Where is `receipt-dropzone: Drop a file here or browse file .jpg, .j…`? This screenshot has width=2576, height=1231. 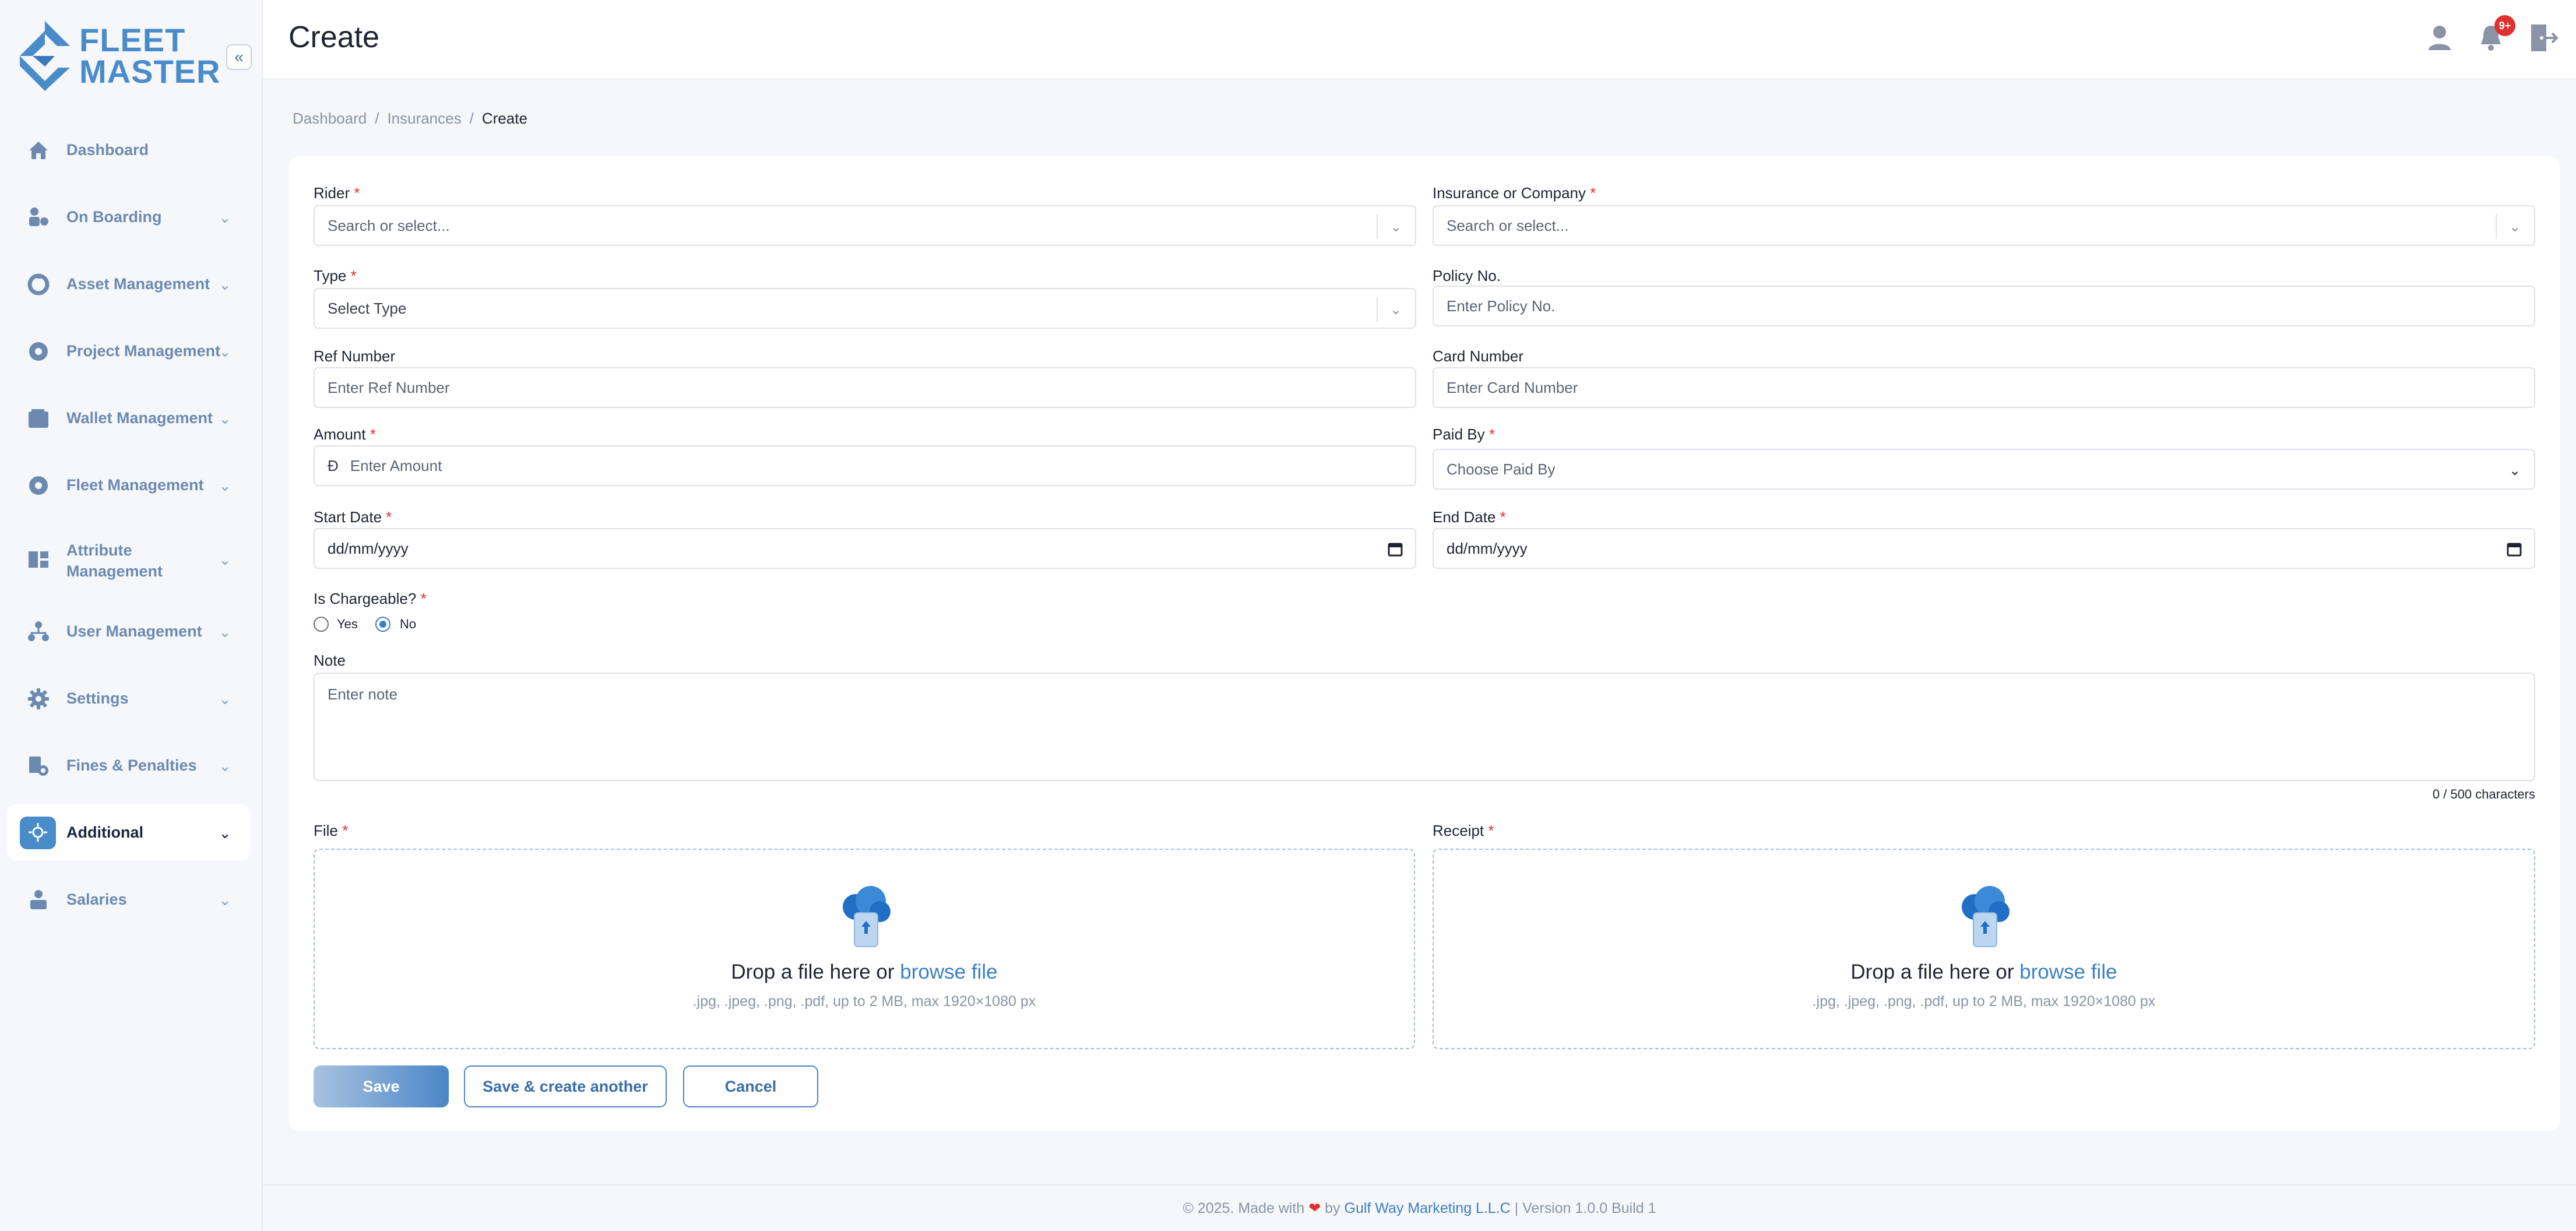
receipt-dropzone: Drop a file here or browse file .jpg, .j… is located at coordinates (1984, 949).